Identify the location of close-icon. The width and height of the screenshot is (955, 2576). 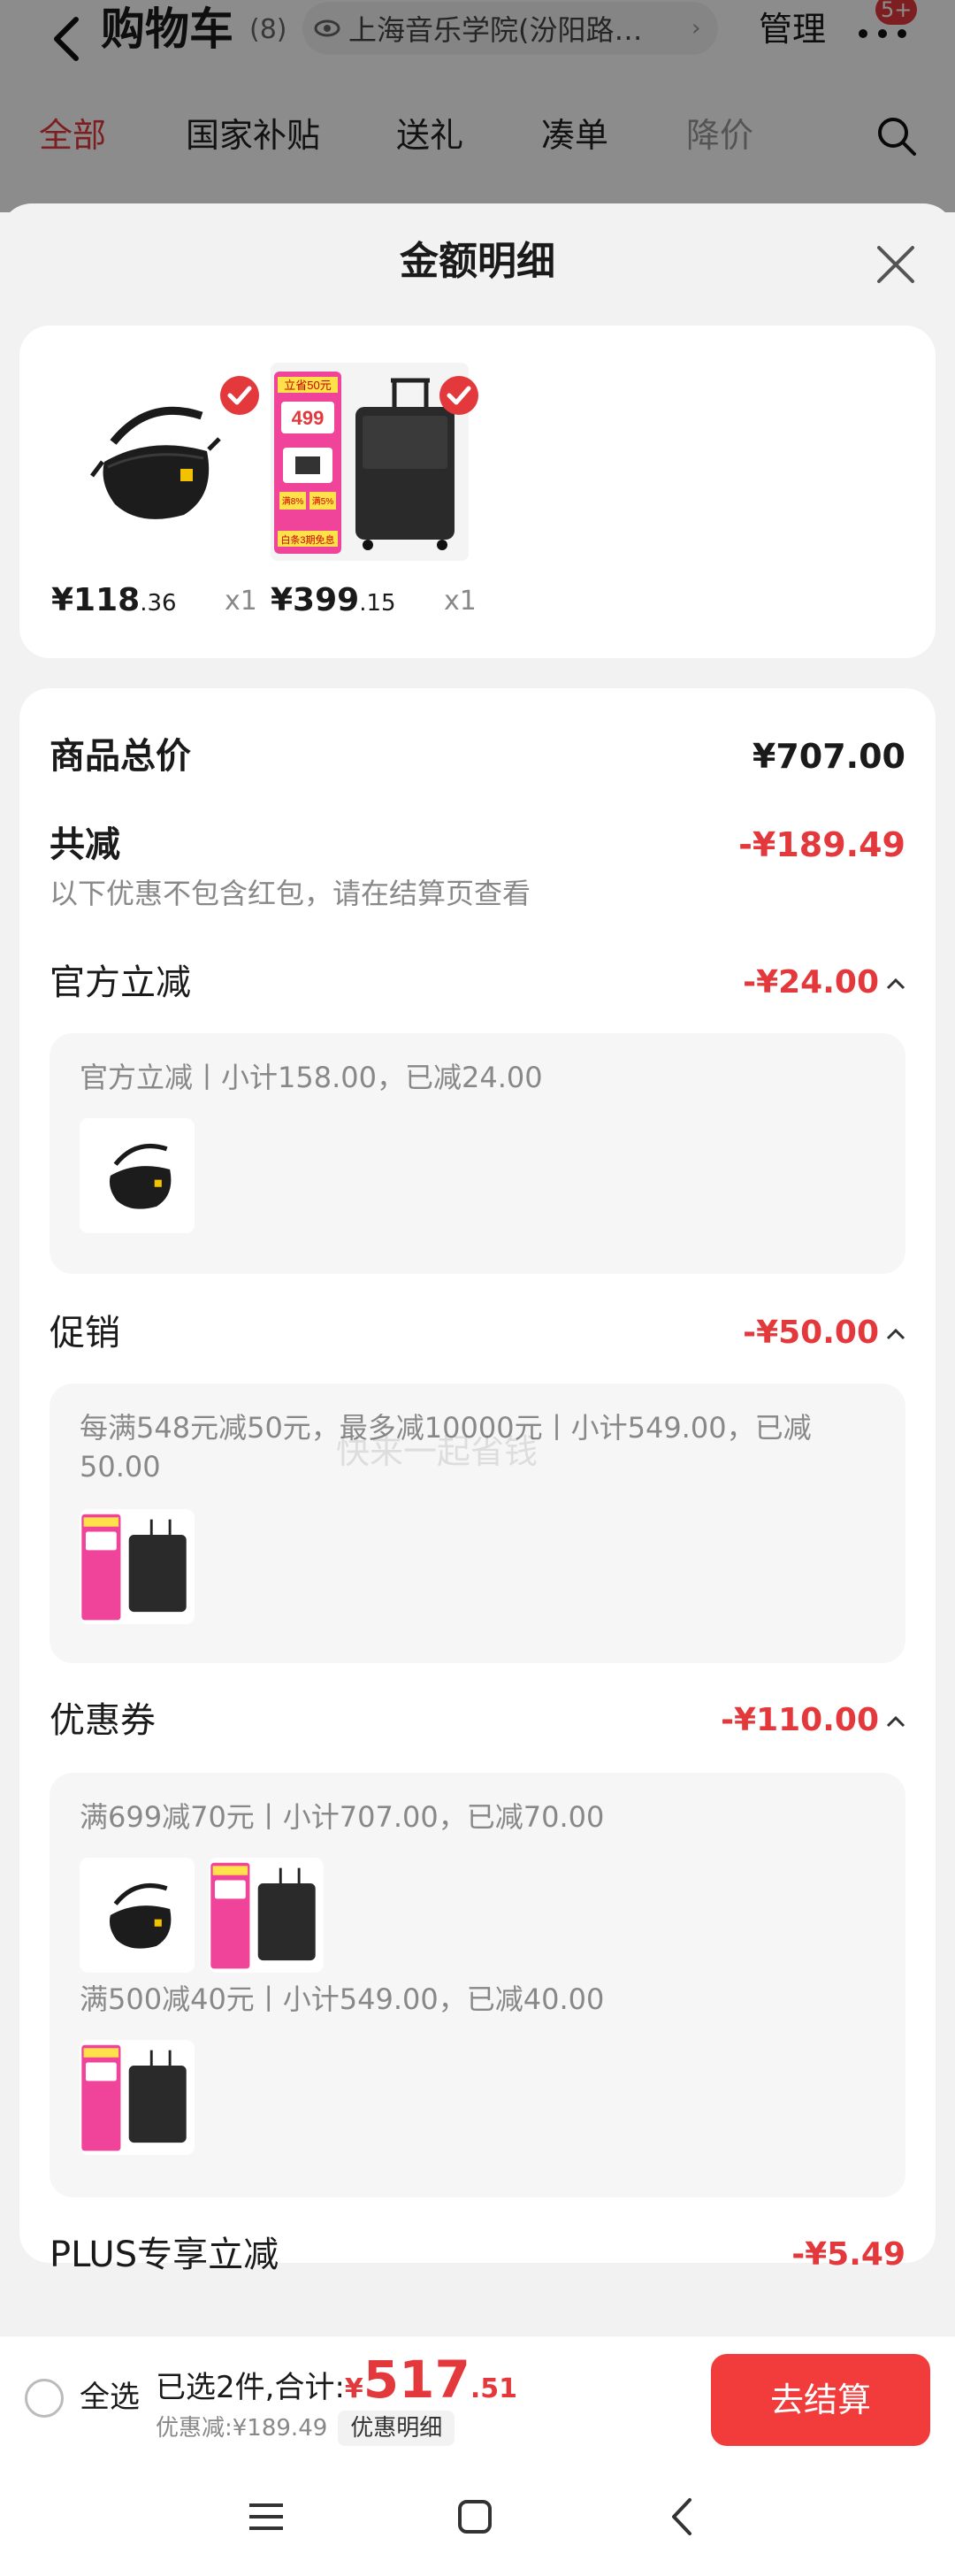
(896, 264).